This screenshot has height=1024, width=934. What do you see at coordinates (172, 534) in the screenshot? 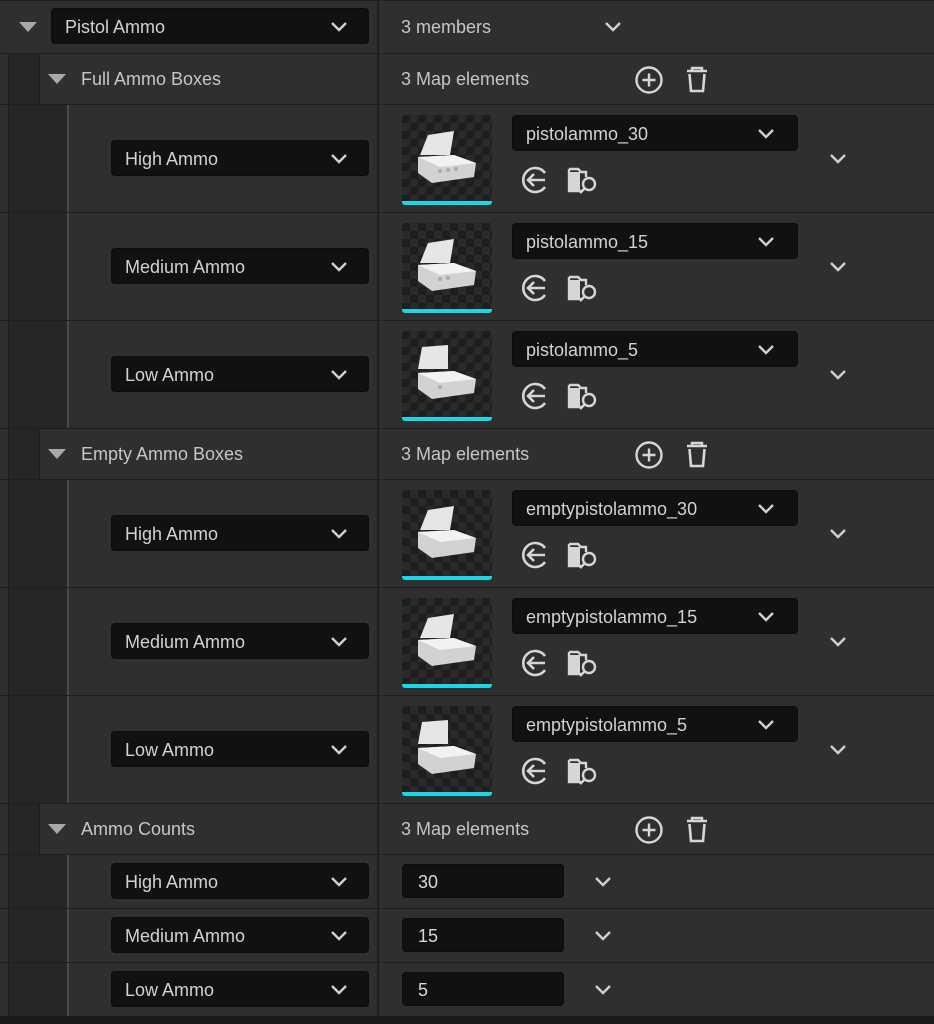
I see `key-value: High Ammo` at bounding box center [172, 534].